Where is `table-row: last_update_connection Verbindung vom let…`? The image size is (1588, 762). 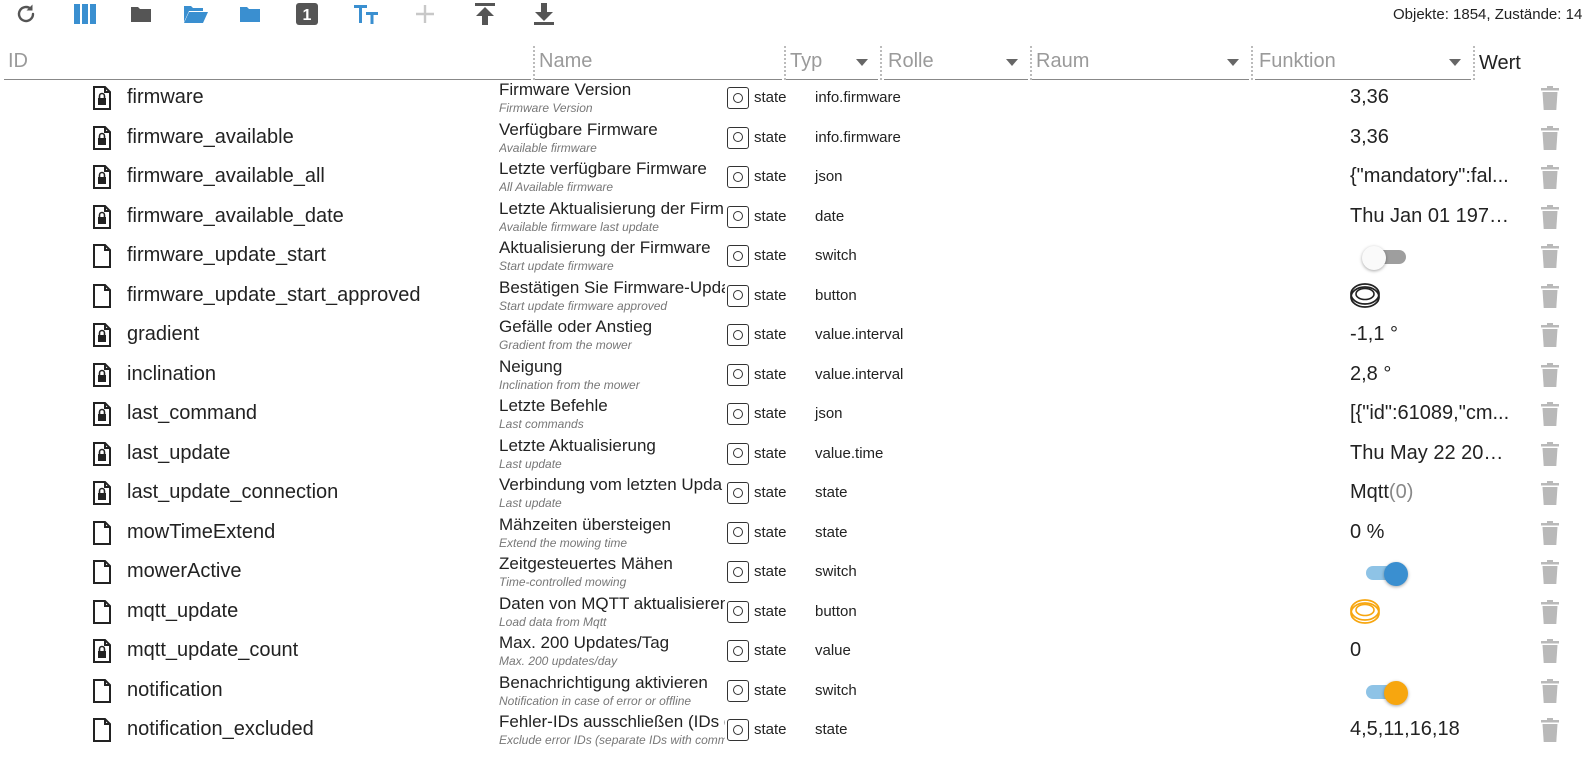
table-row: last_update_connection Verbindung vom let… is located at coordinates (794, 493).